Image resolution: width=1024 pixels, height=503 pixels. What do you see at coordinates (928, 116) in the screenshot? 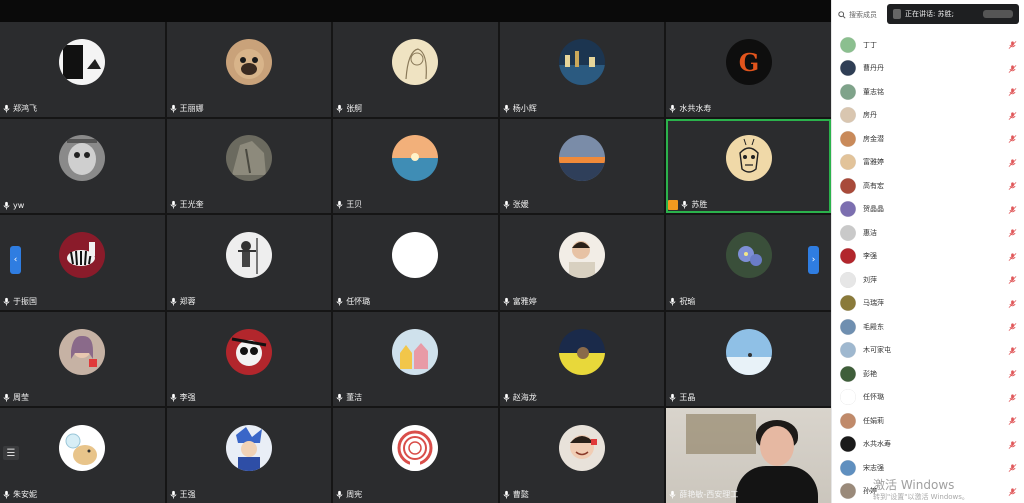
I see `member-row: 房丹` at bounding box center [928, 116].